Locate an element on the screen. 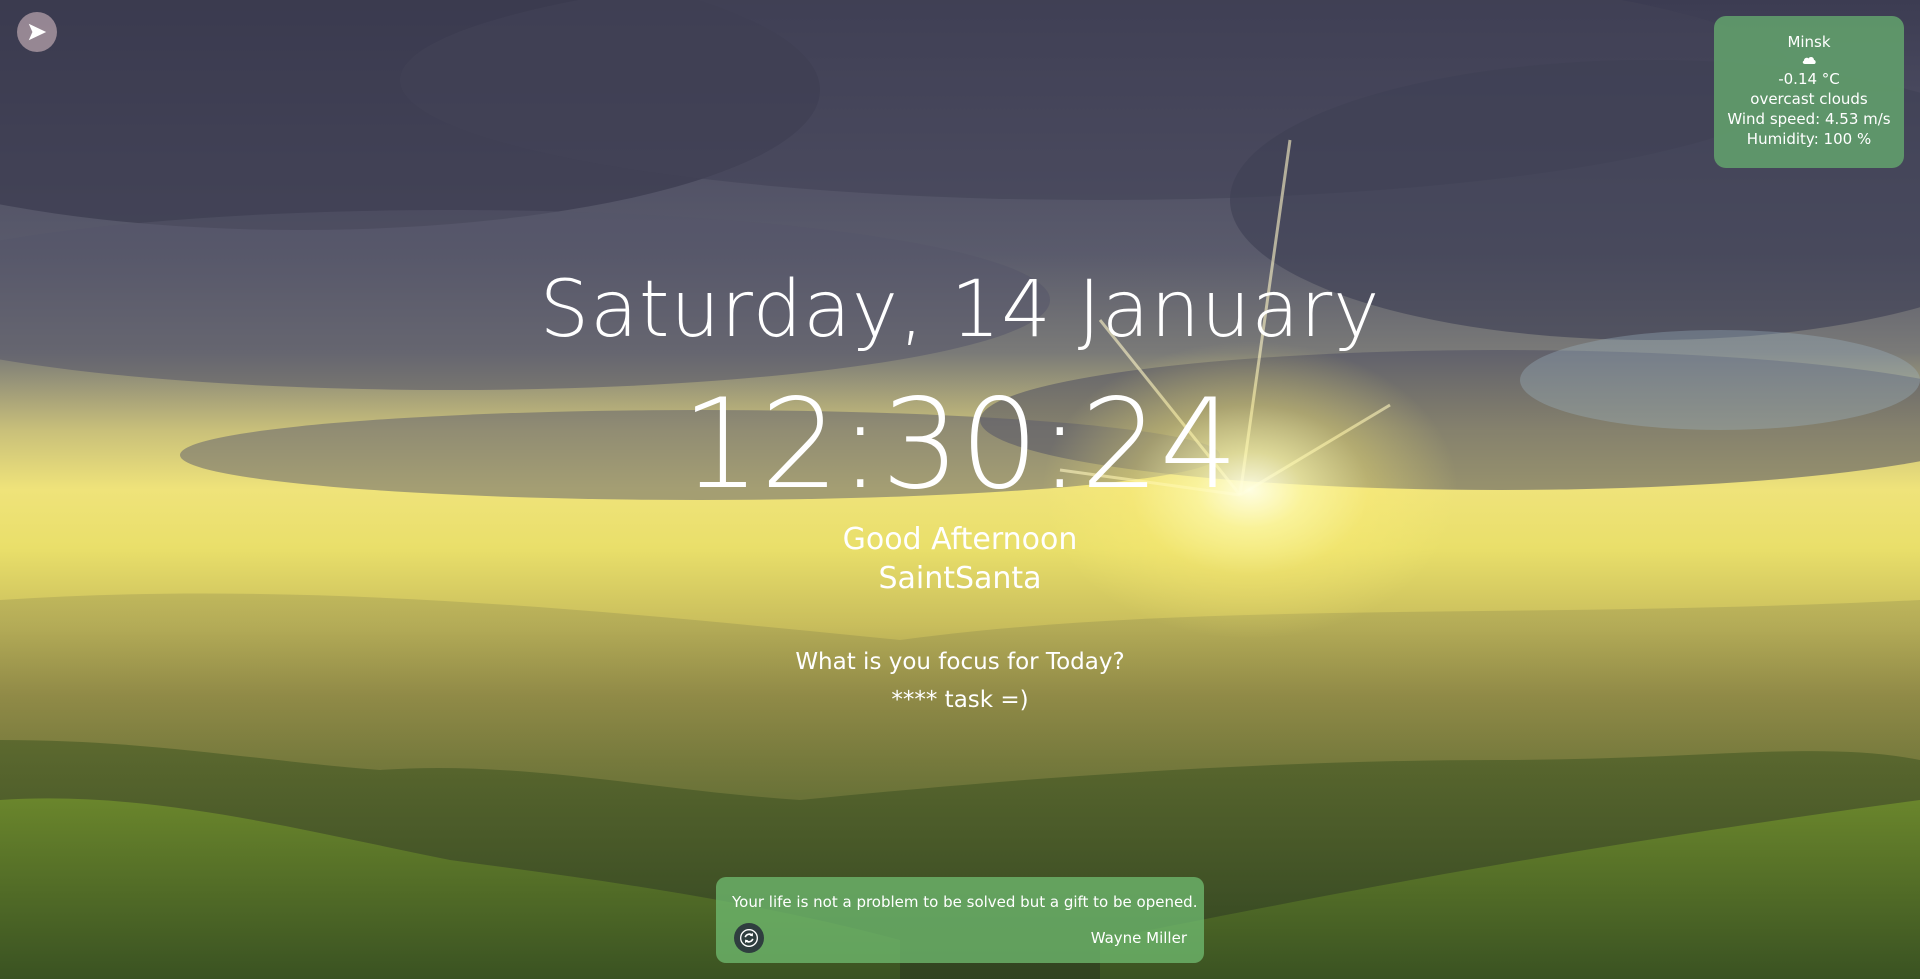 The height and width of the screenshot is (979, 1920). quote-author: Wayne Miller is located at coordinates (1138, 938).